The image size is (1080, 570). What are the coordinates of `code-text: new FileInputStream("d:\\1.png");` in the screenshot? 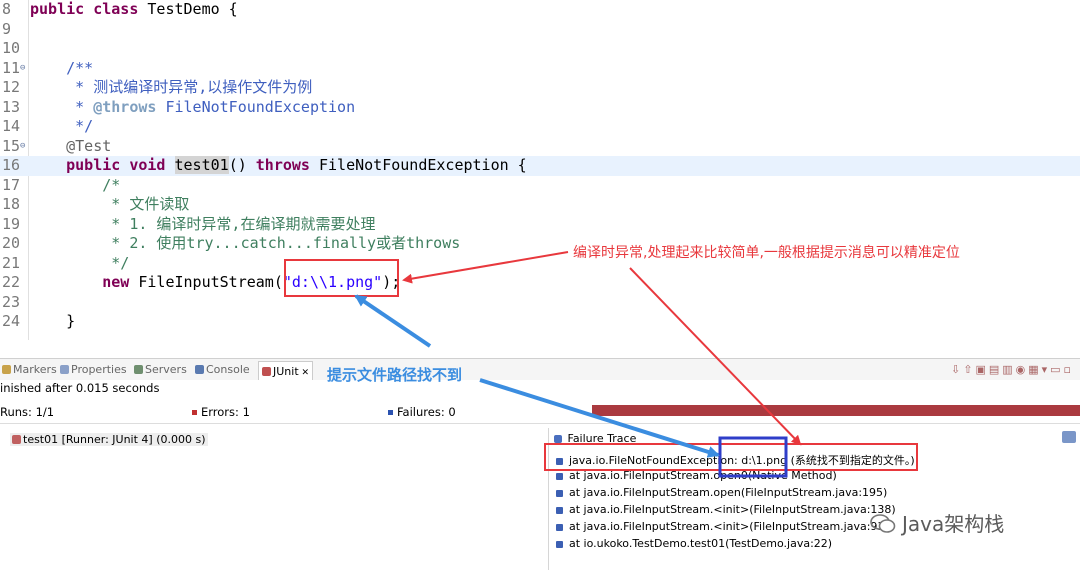 It's located at (215, 283).